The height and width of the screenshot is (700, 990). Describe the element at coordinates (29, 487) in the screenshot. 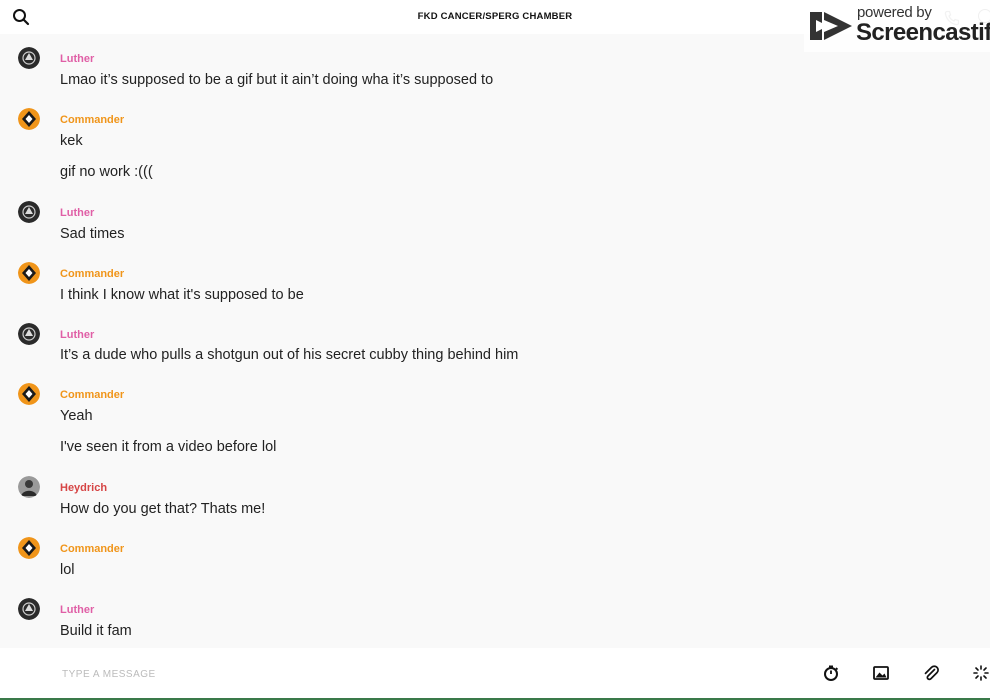

I see `heydrich-avatar-icon` at that location.